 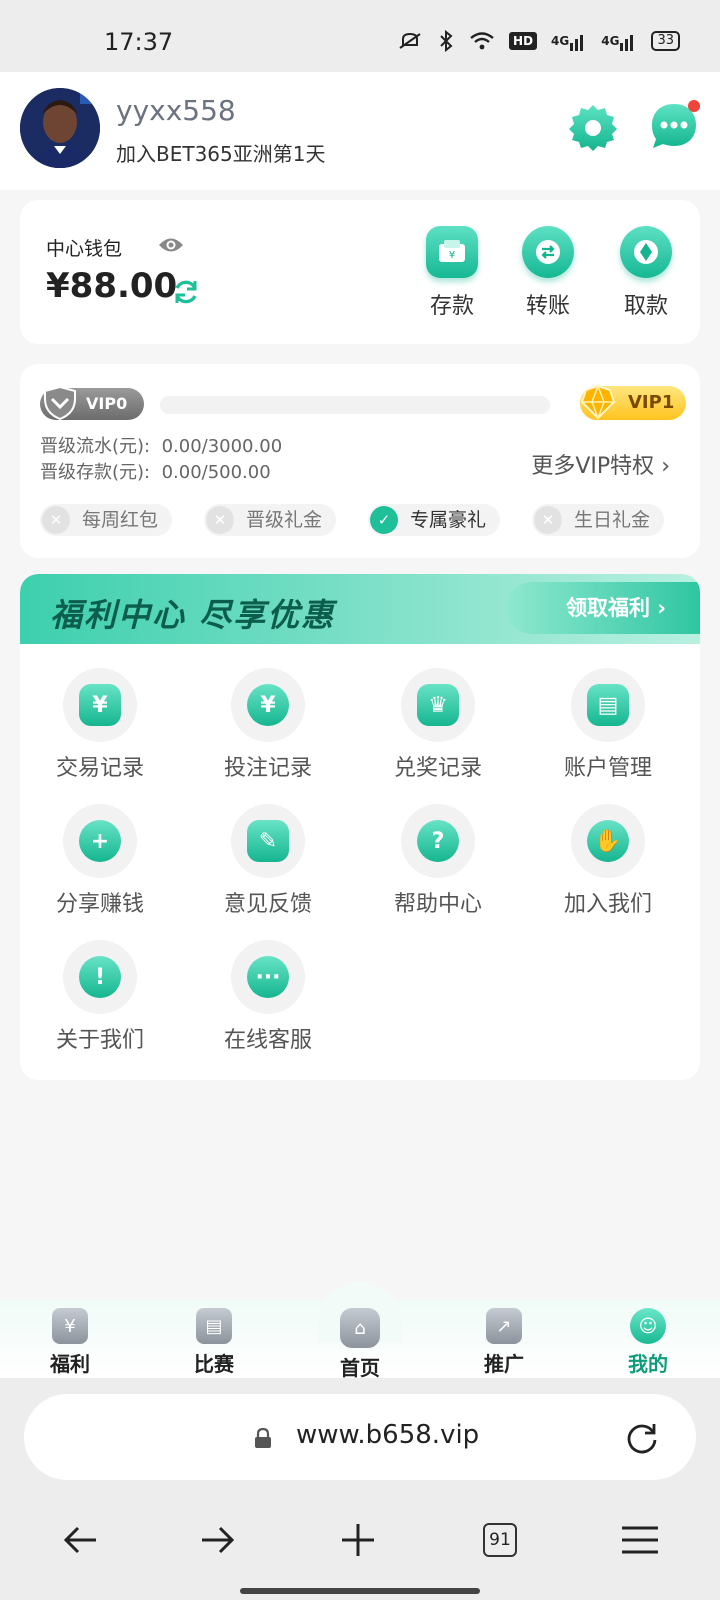 I want to click on lock-icon, so click(x=263, y=1437).